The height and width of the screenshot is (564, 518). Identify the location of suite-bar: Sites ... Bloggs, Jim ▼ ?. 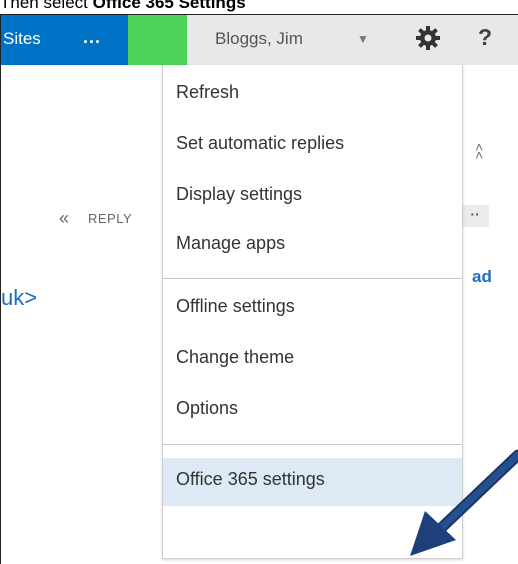
(259, 40).